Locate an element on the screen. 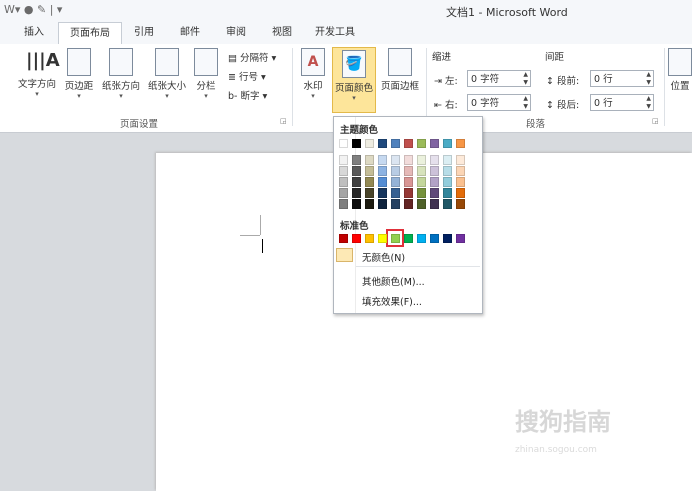  page-borders-button: 页面边框 is located at coordinates (400, 69).